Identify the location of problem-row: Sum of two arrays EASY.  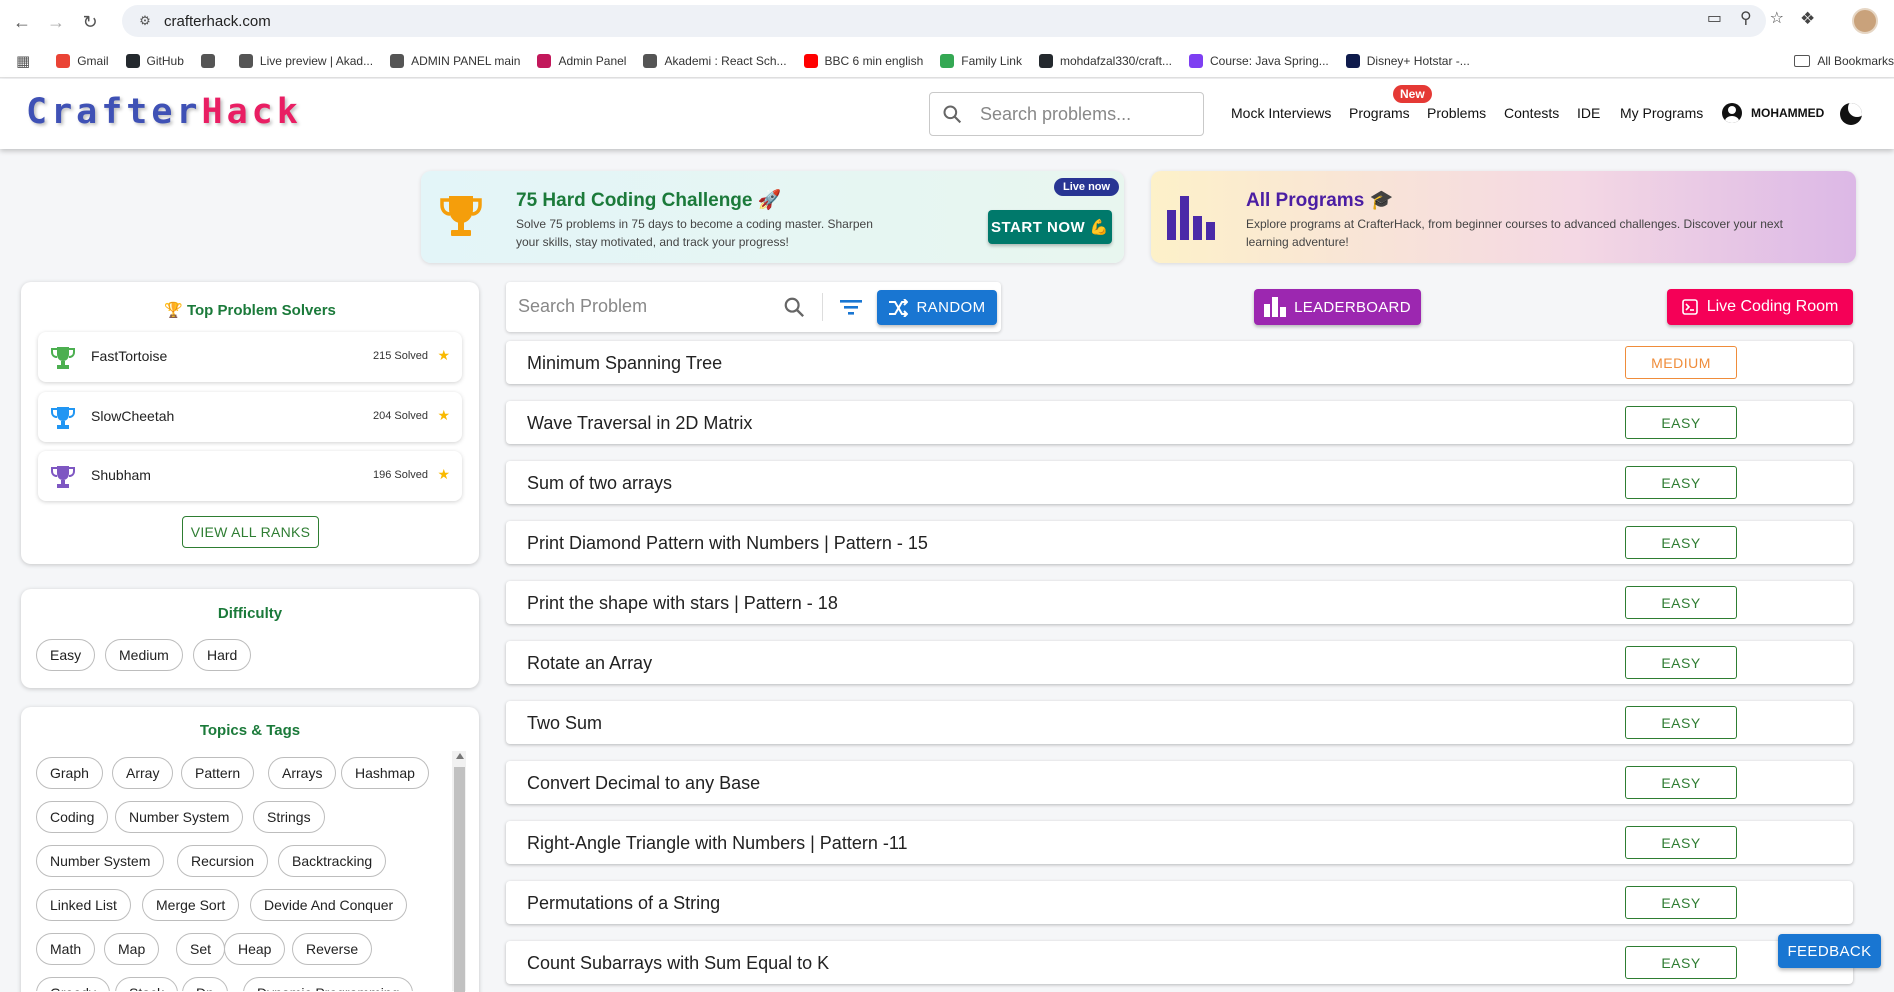
(1179, 482).